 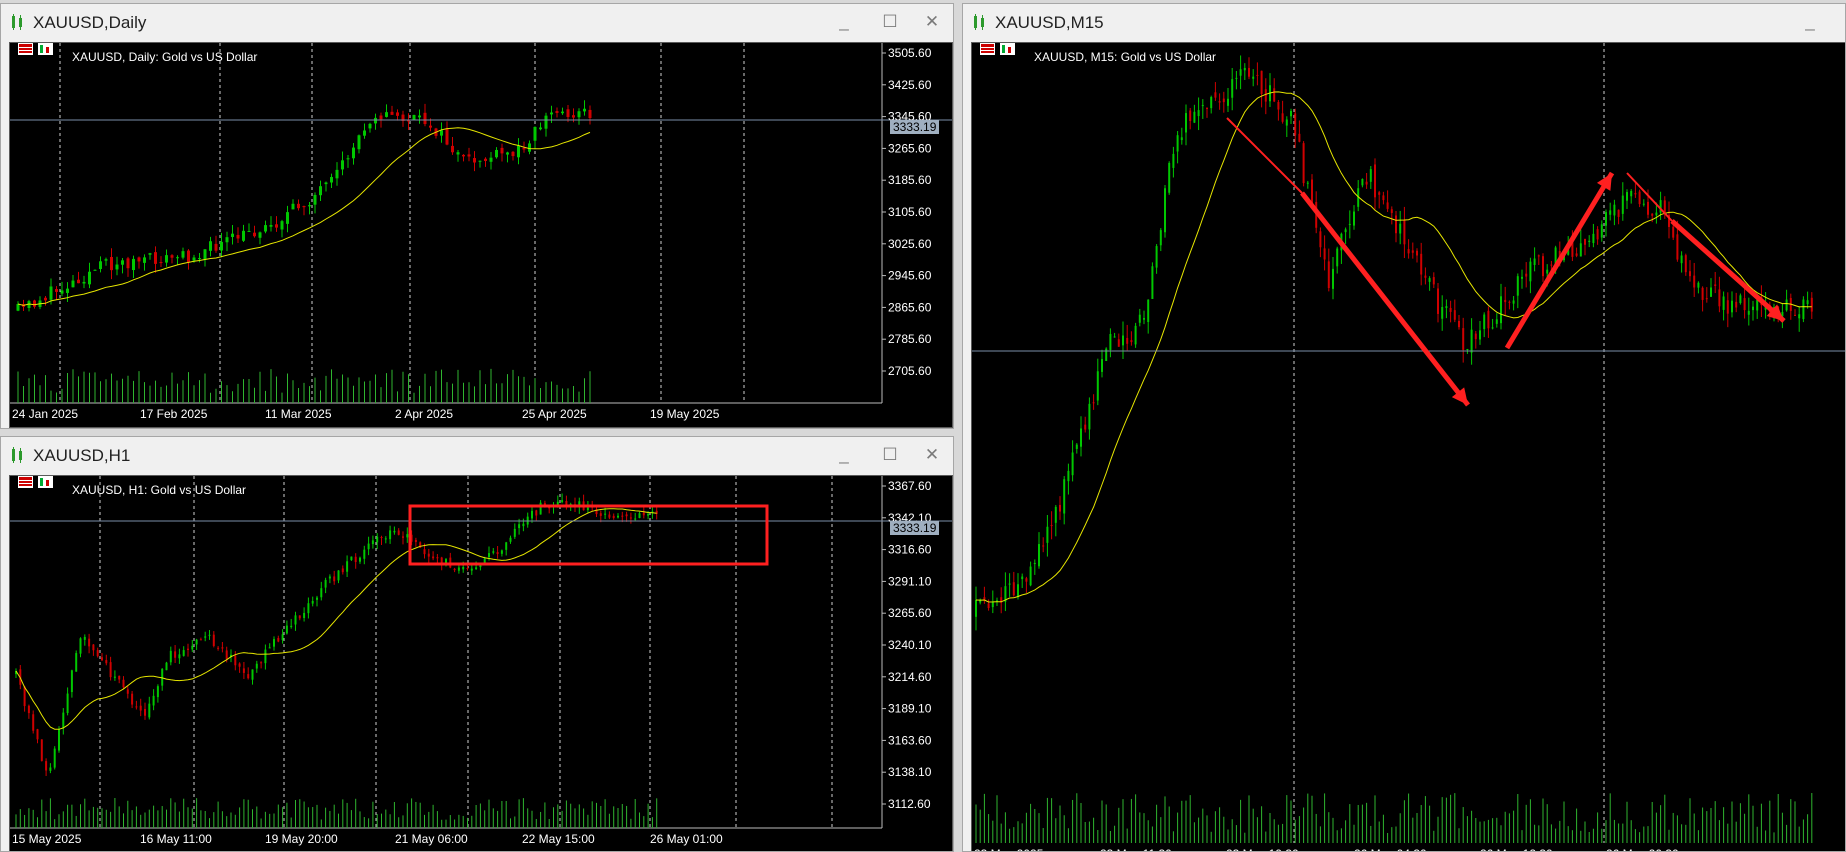 I want to click on time-axis-label: 2 Apr 2025, so click(x=424, y=414).